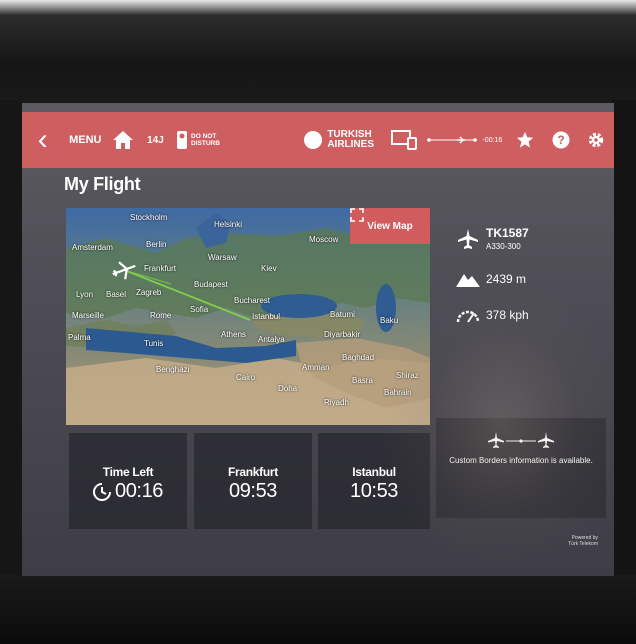  I want to click on city-label: Amsterdam, so click(92, 247).